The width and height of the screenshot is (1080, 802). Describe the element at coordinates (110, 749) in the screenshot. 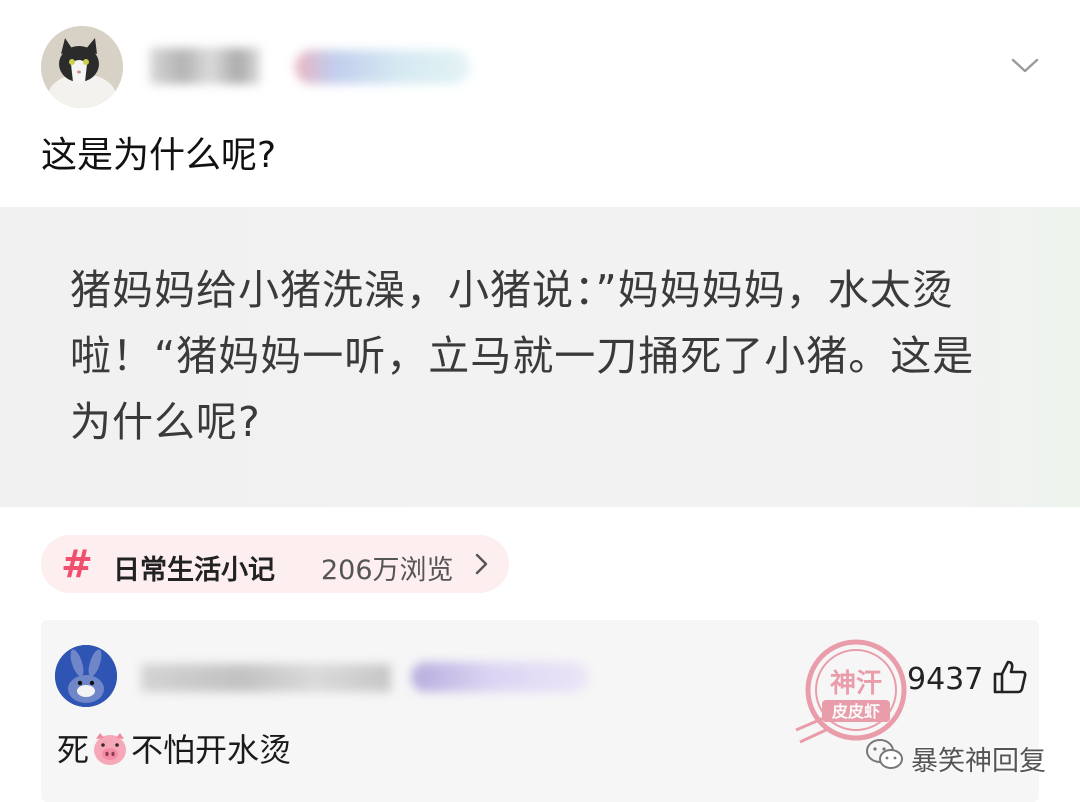

I see `pig-face-icon` at that location.